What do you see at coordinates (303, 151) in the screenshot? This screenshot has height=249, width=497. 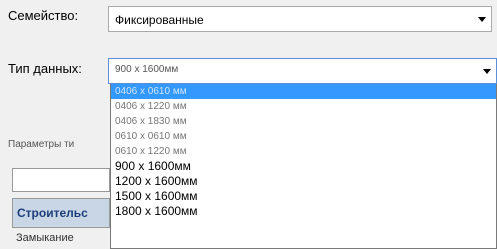 I see `dropdown-option: 0610 x 1220 мм` at bounding box center [303, 151].